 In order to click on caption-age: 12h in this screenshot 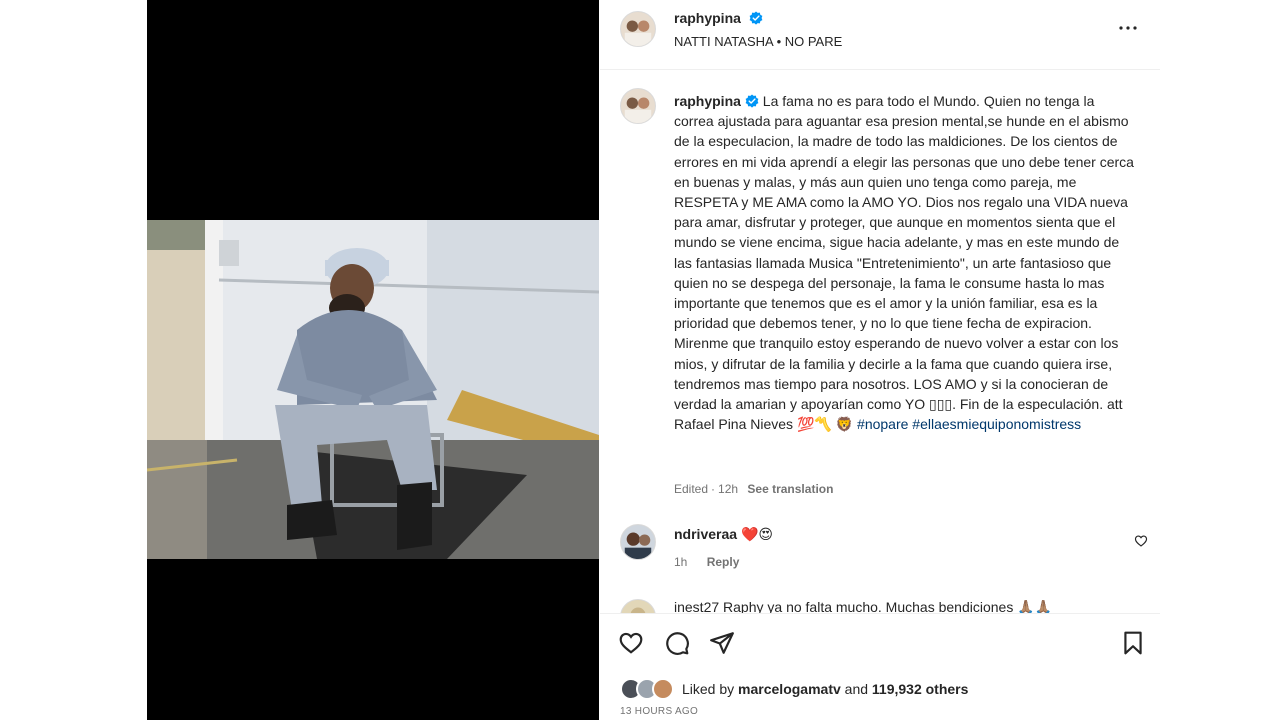, I will do `click(728, 489)`.